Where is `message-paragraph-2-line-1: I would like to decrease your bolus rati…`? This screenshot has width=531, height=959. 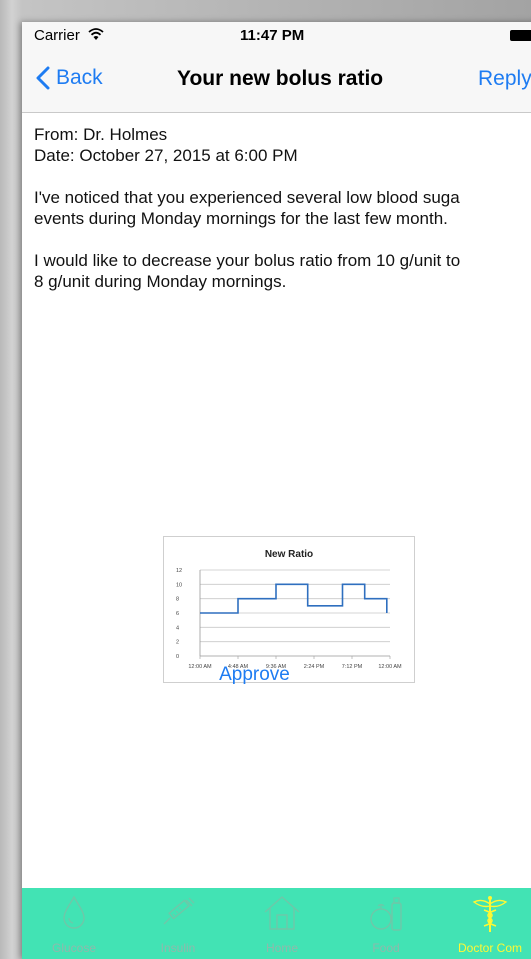
message-paragraph-2-line-1: I would like to decrease your bolus rati… is located at coordinates (247, 260).